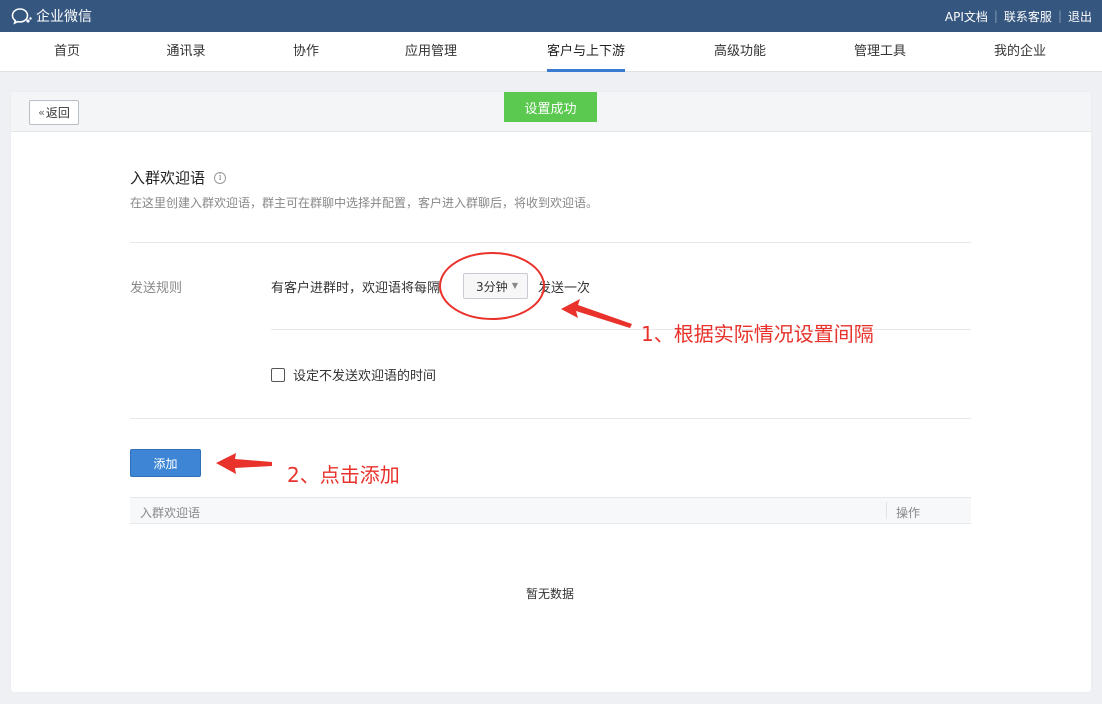 The height and width of the screenshot is (704, 1102). I want to click on no-send-time-label: 设定不发送欢迎语的时间, so click(365, 376).